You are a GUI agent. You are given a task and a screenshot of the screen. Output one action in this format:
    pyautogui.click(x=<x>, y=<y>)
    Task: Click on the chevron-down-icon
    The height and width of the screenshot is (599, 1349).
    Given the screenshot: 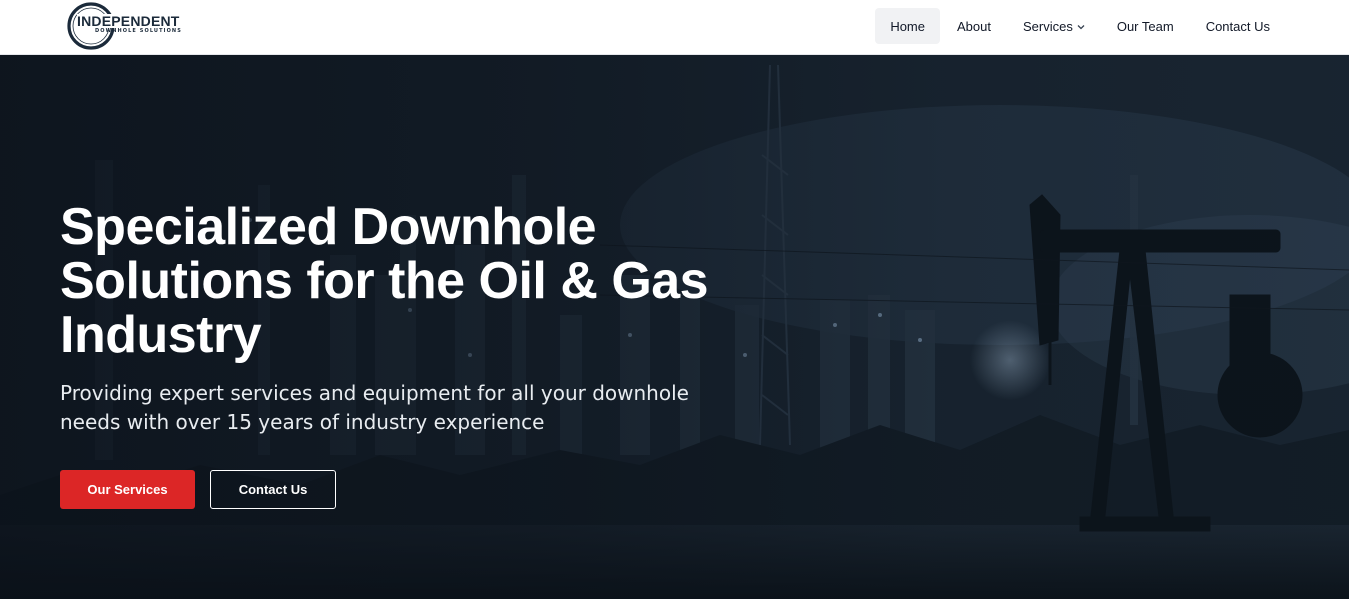 What is the action you would take?
    pyautogui.click(x=1081, y=27)
    